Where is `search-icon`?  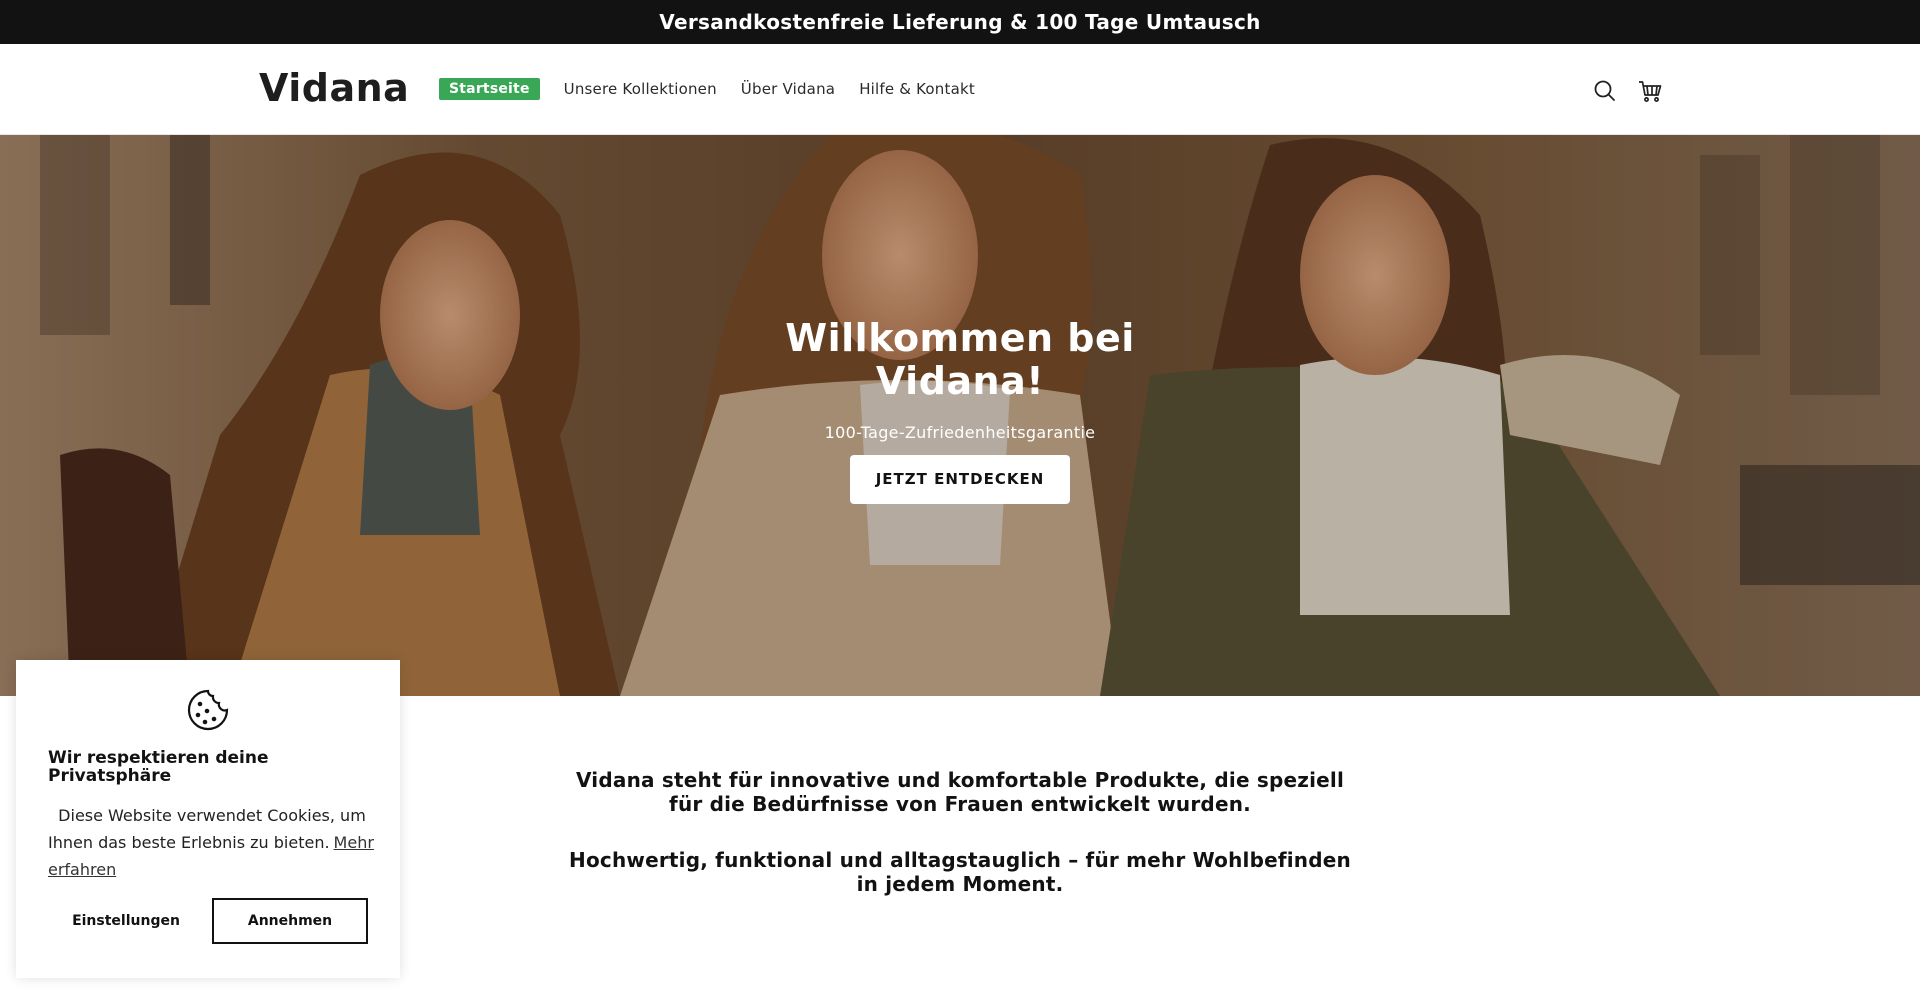
search-icon is located at coordinates (1605, 91).